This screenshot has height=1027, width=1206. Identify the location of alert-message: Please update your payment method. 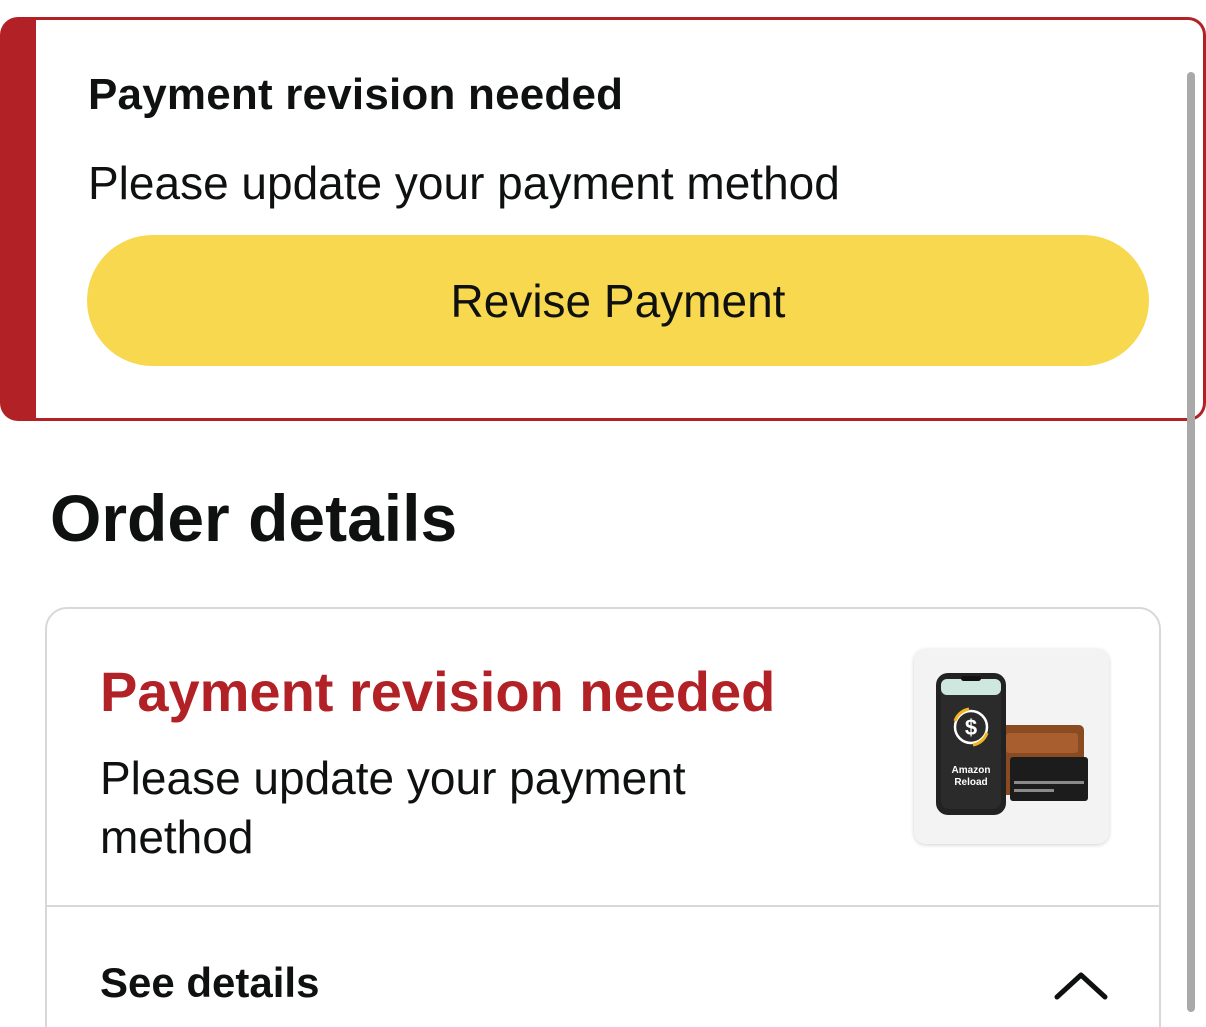
(464, 183).